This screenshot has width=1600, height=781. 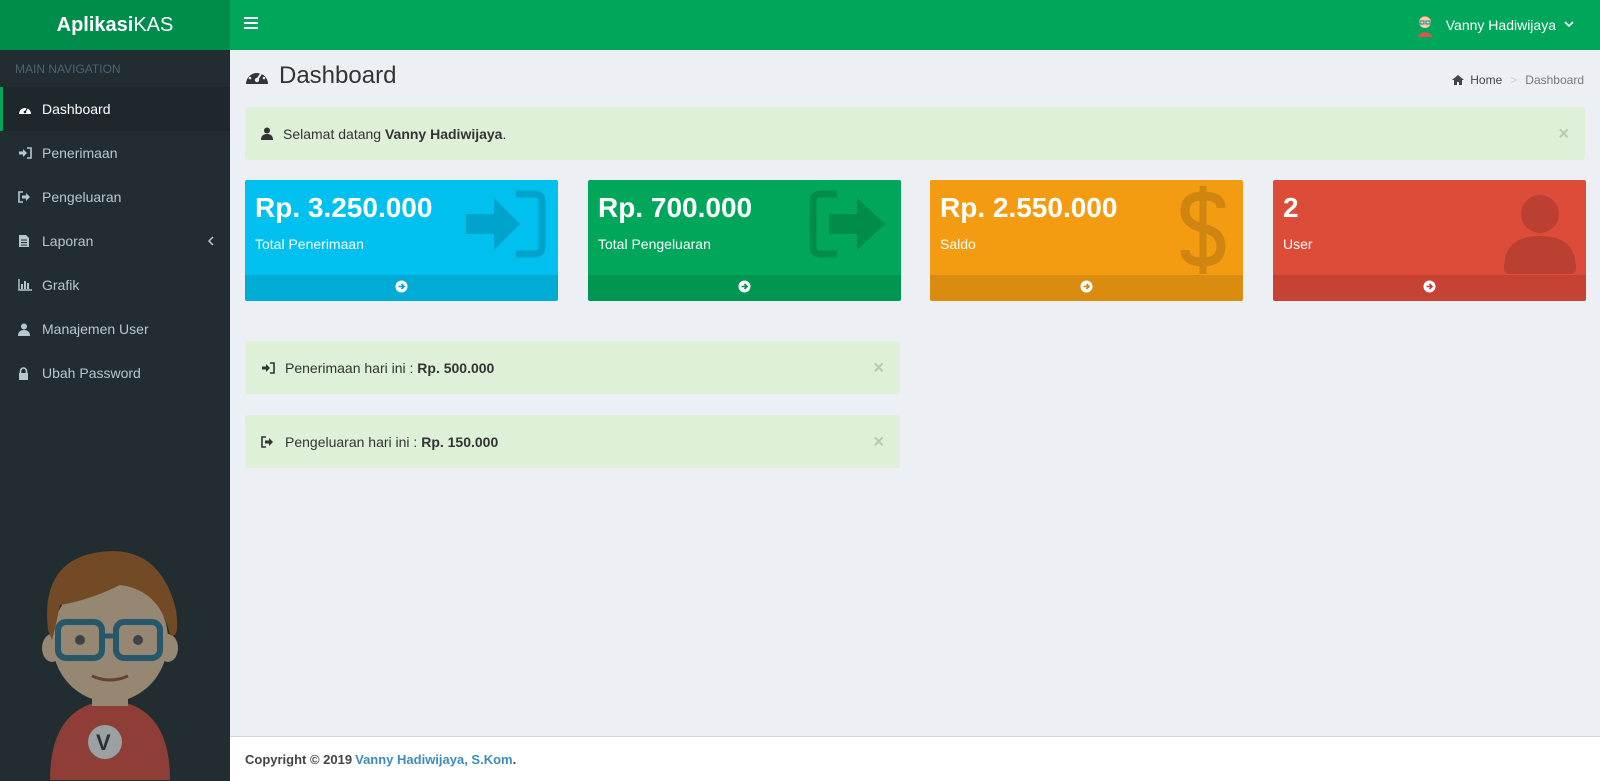 I want to click on box-label: Saldo, so click(x=958, y=244).